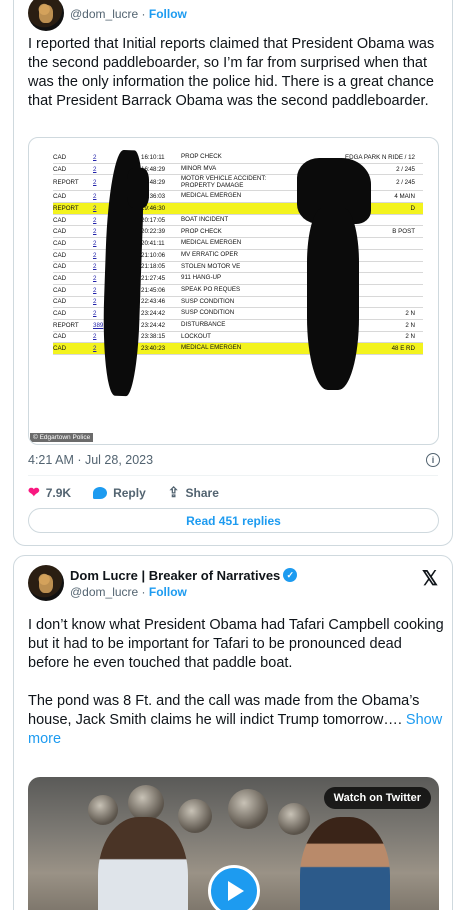 The height and width of the screenshot is (910, 466). What do you see at coordinates (196, 336) in the screenshot?
I see `log-desc-cell: LOCKOUT` at bounding box center [196, 336].